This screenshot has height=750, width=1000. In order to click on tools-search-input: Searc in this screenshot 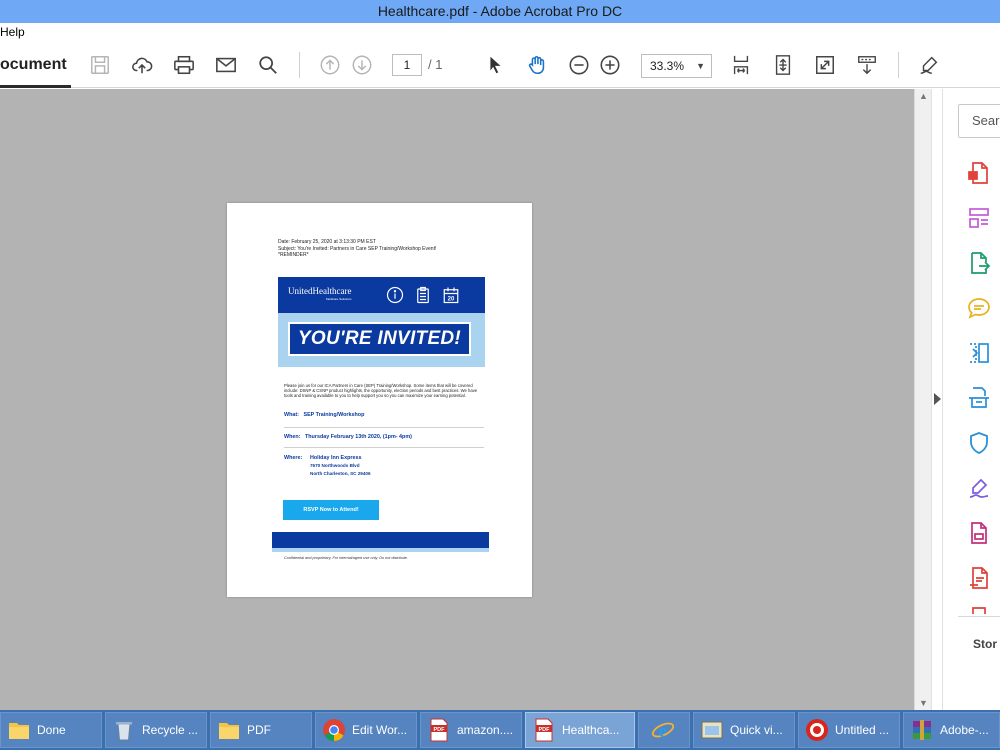, I will do `click(979, 121)`.